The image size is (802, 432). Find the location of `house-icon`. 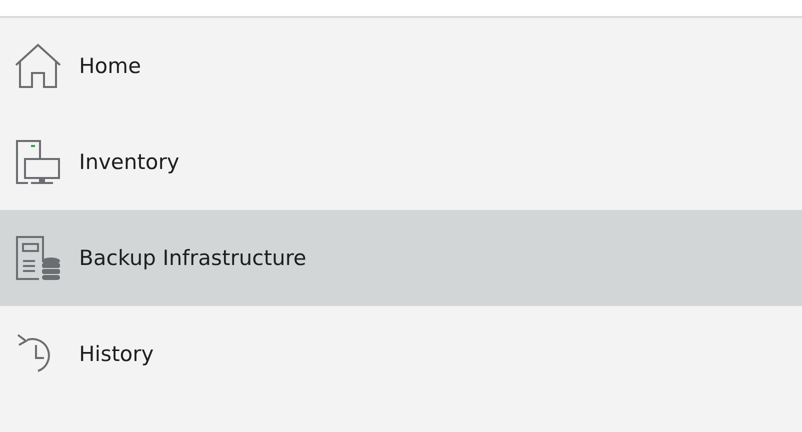

house-icon is located at coordinates (38, 66).